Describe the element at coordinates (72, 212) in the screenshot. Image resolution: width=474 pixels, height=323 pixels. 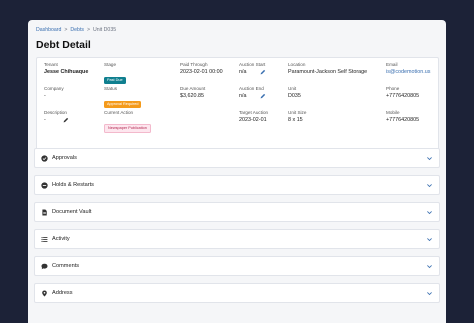
I see `section-title: Document Vault` at that location.